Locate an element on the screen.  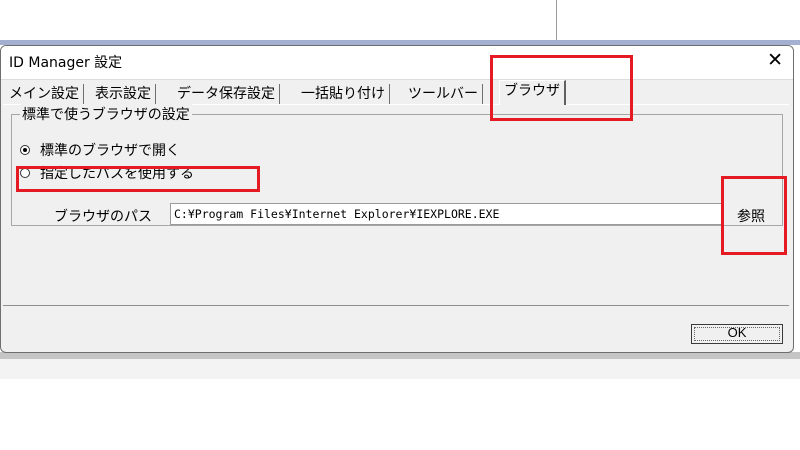
radio-default-browser: 標準のブラウザで開く is located at coordinates (100, 150).